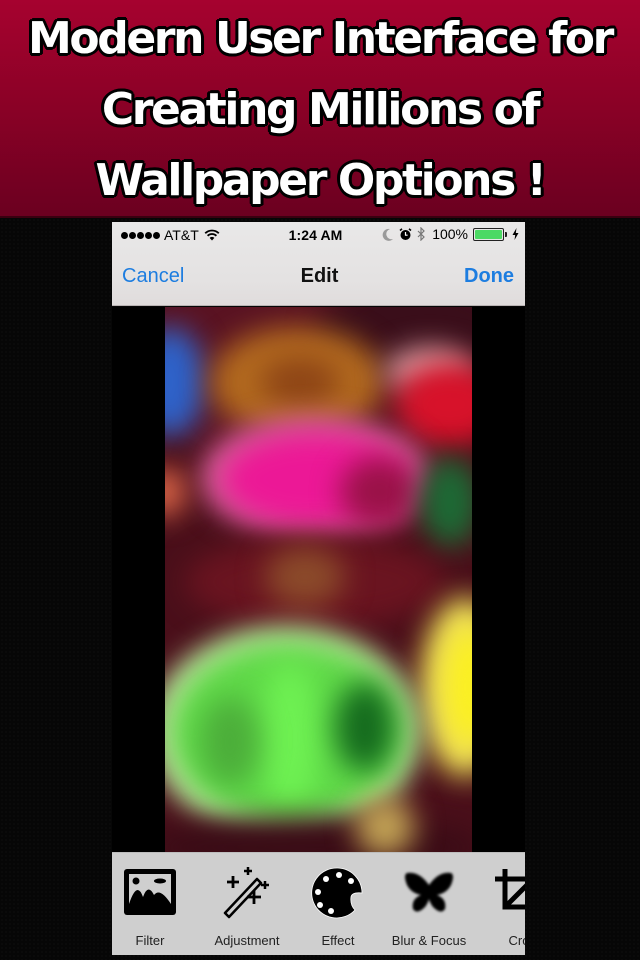 The image size is (640, 960). What do you see at coordinates (150, 892) in the screenshot?
I see `image-landscape-icon` at bounding box center [150, 892].